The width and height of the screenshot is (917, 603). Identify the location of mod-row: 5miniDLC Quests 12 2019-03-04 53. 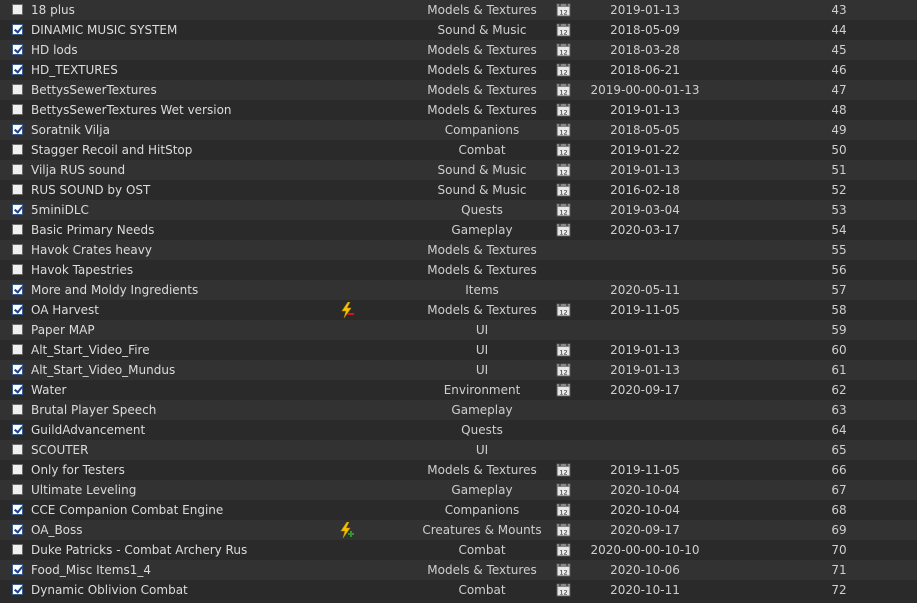
(458, 210).